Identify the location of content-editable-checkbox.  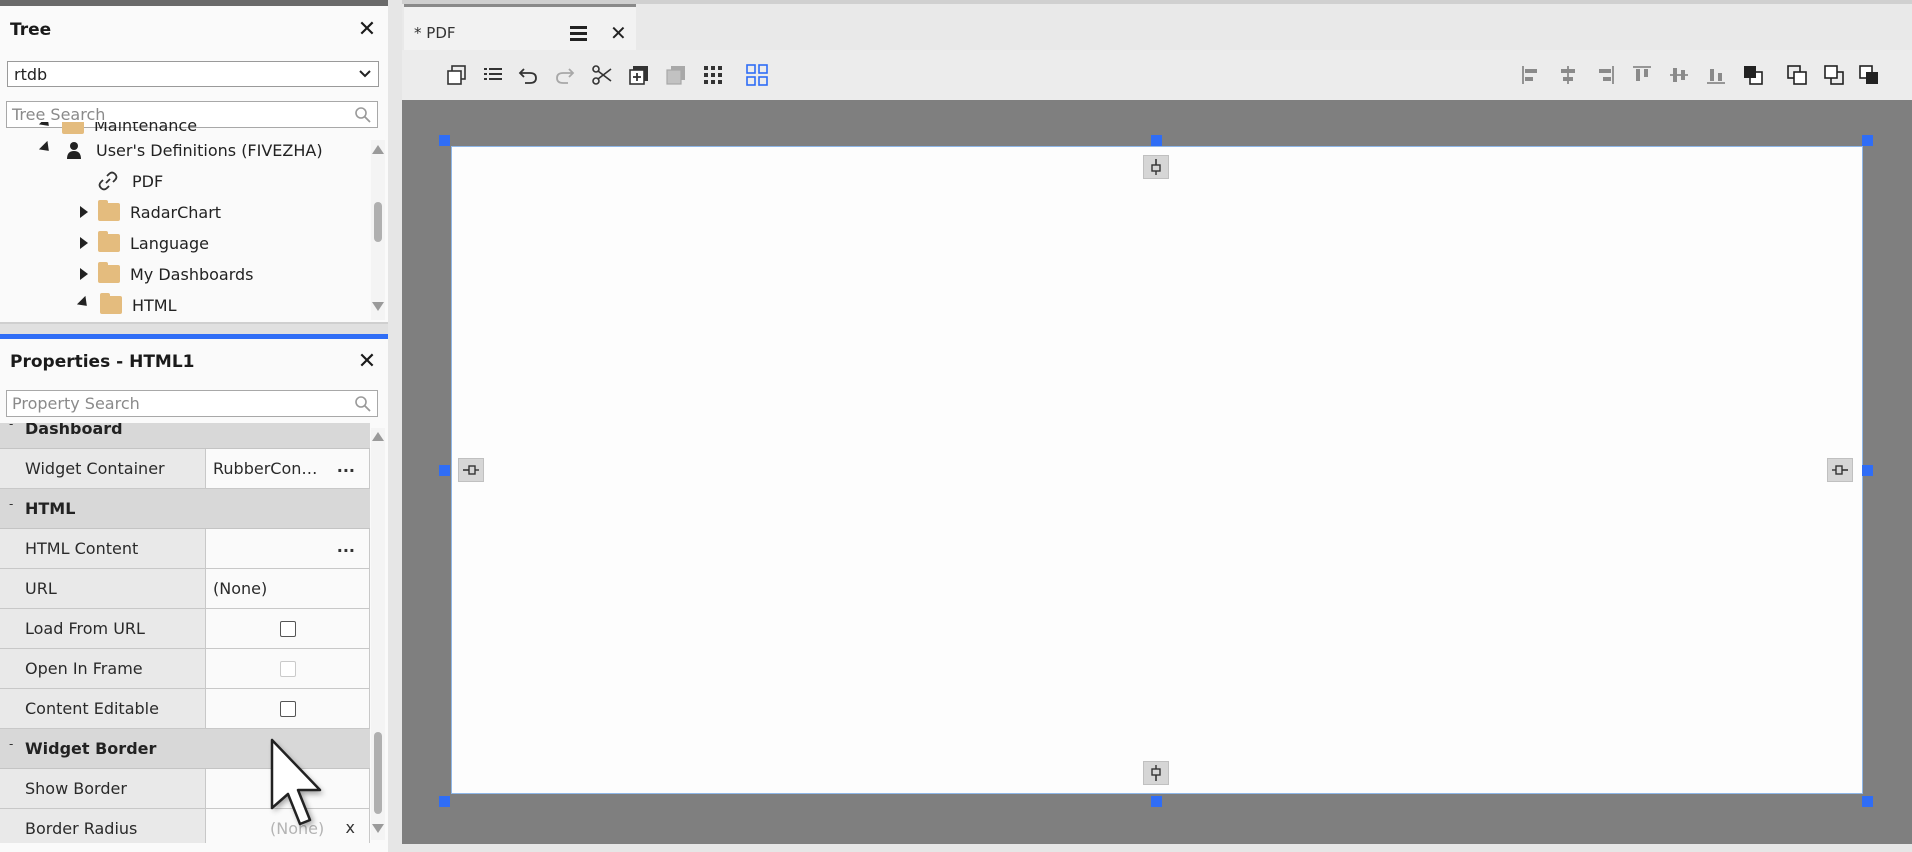
(288, 709).